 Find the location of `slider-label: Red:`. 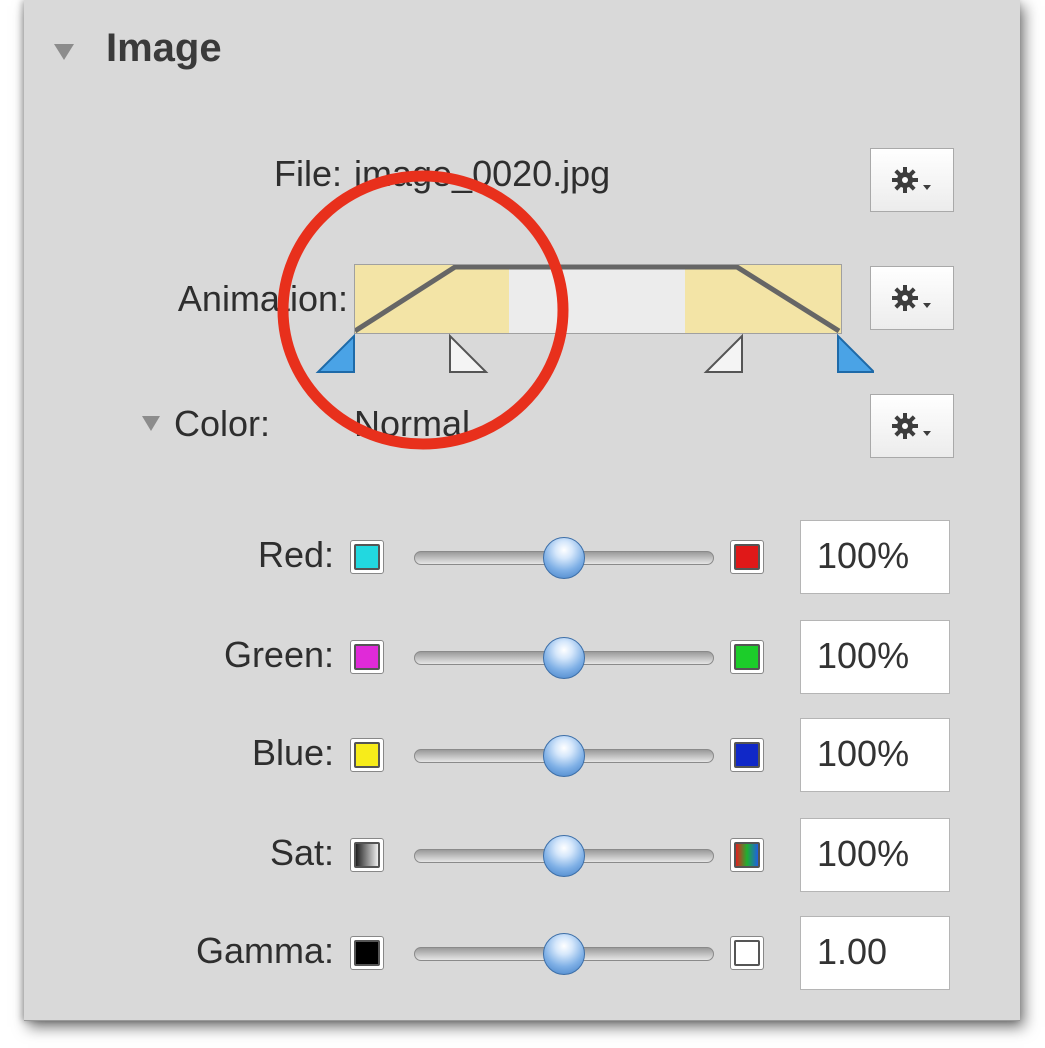

slider-label: Red: is located at coordinates (295, 554).